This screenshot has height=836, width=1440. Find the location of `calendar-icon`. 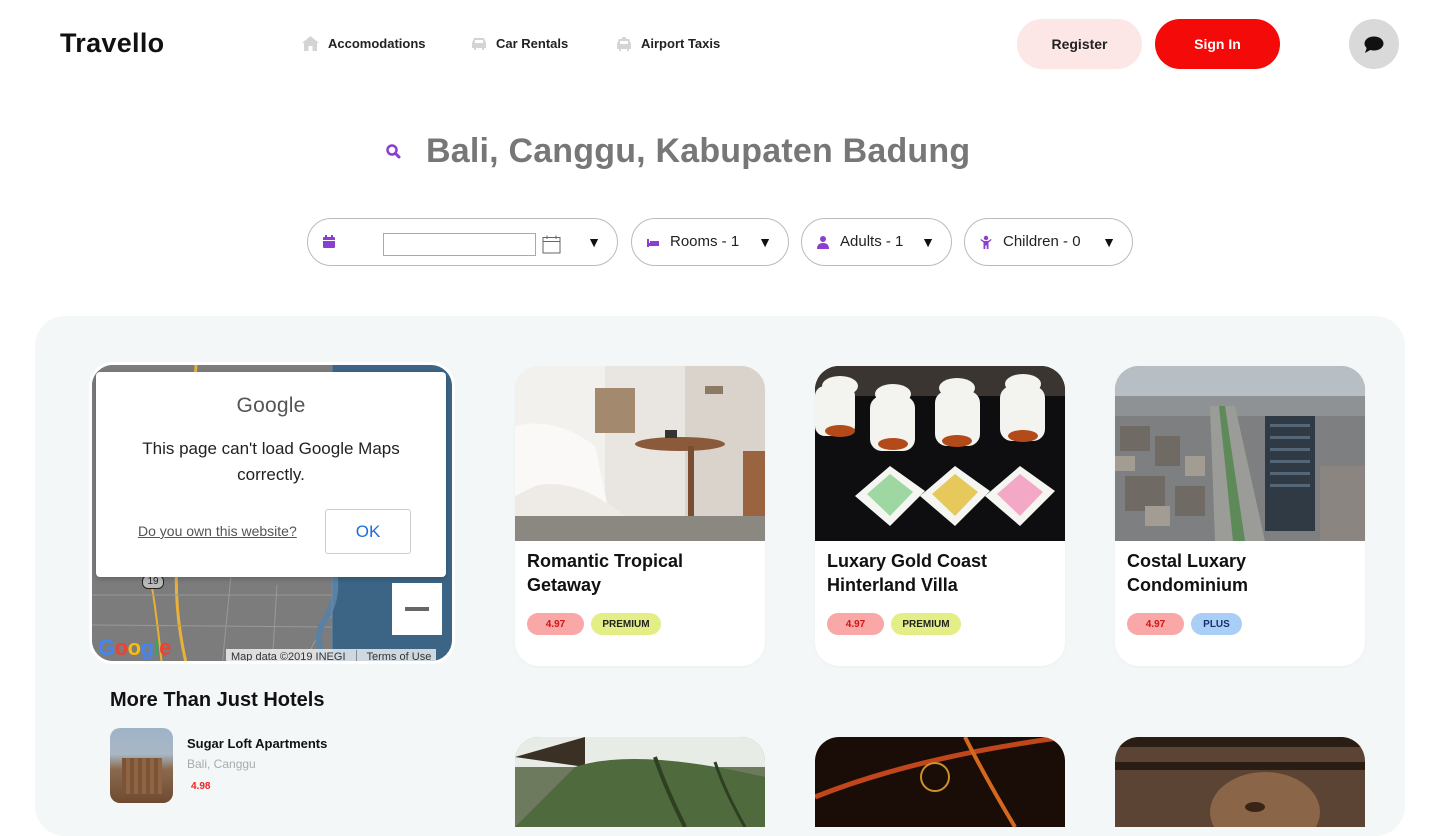

calendar-icon is located at coordinates (329, 241).